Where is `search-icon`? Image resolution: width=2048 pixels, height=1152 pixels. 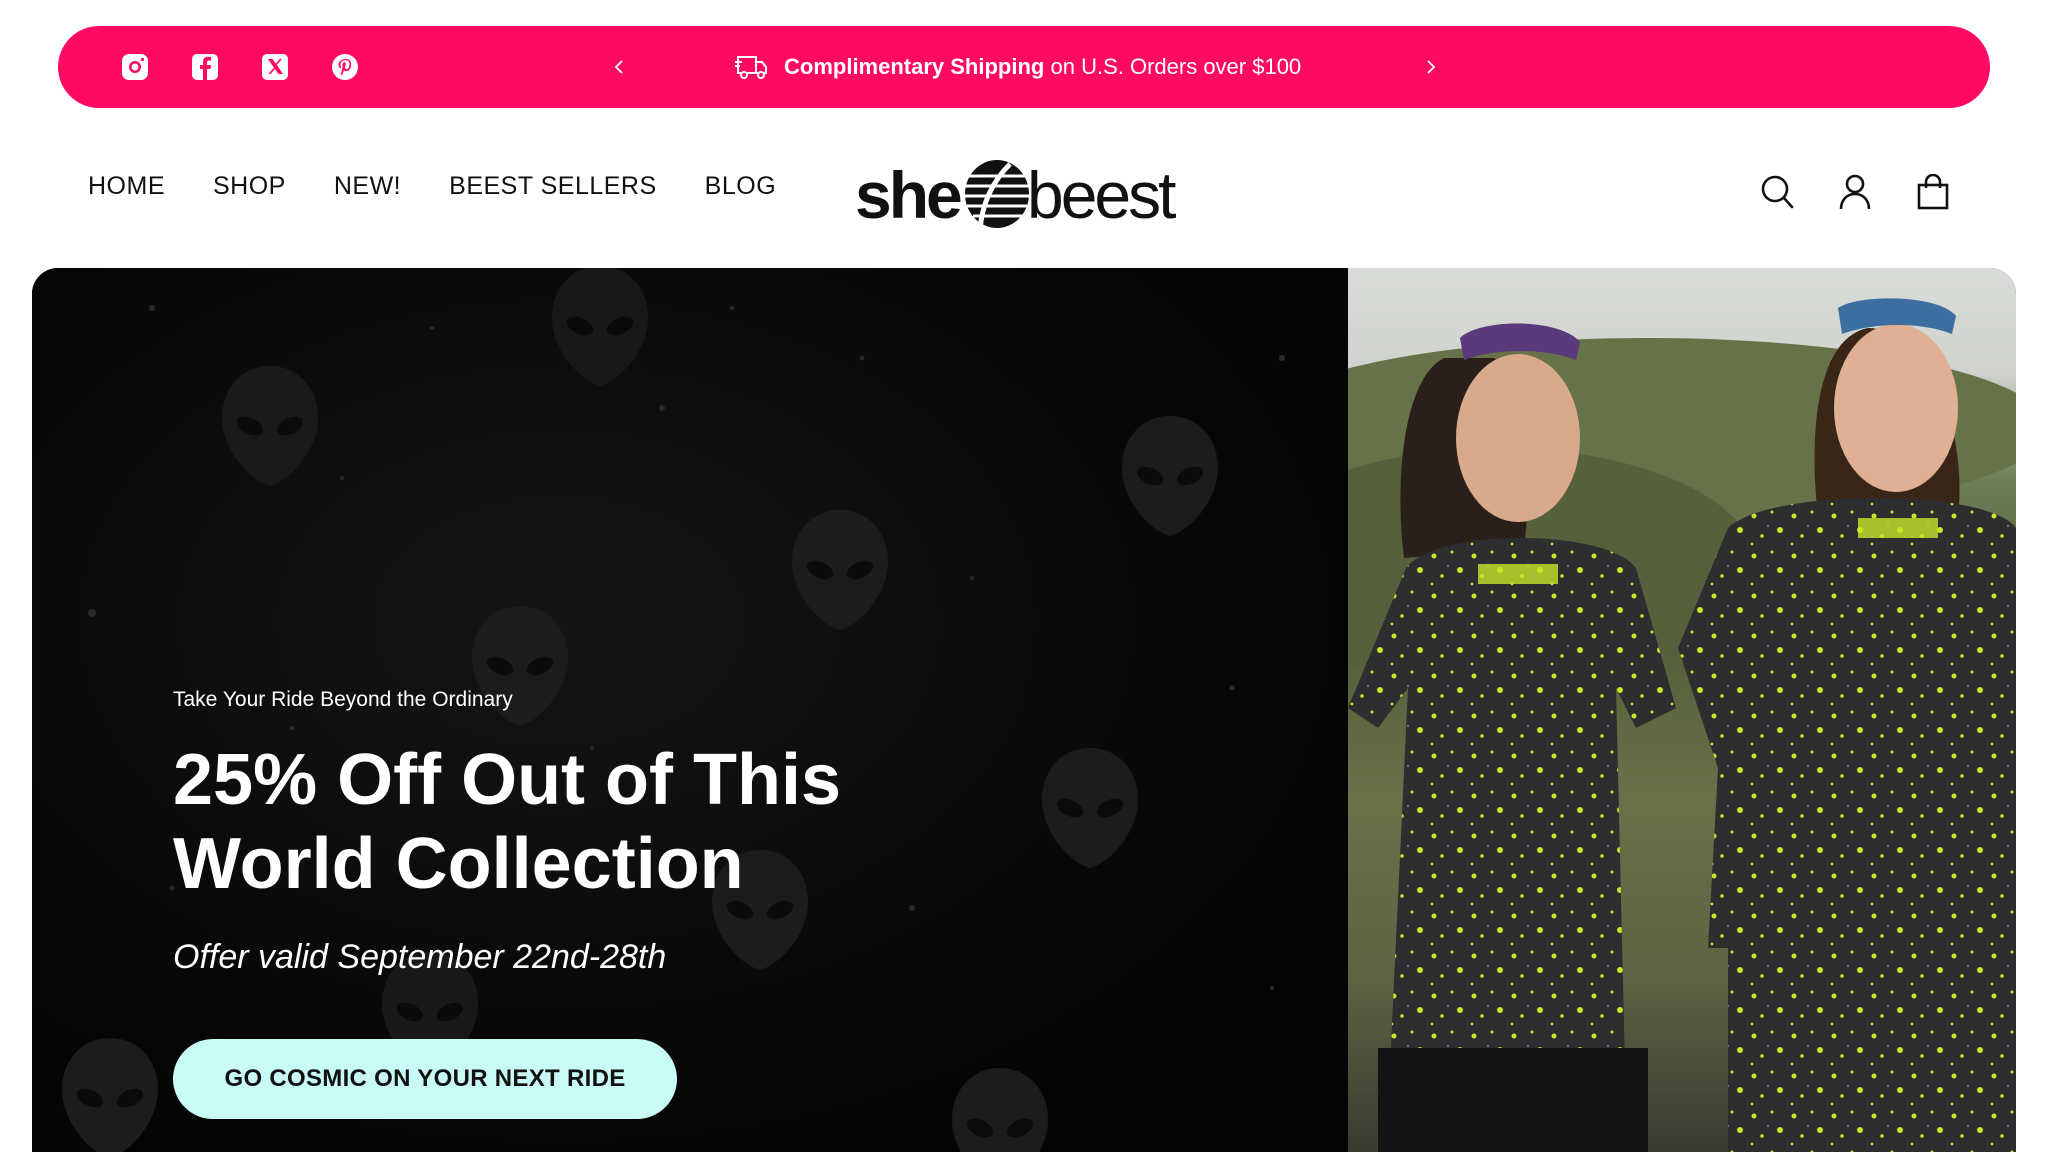
search-icon is located at coordinates (1777, 192).